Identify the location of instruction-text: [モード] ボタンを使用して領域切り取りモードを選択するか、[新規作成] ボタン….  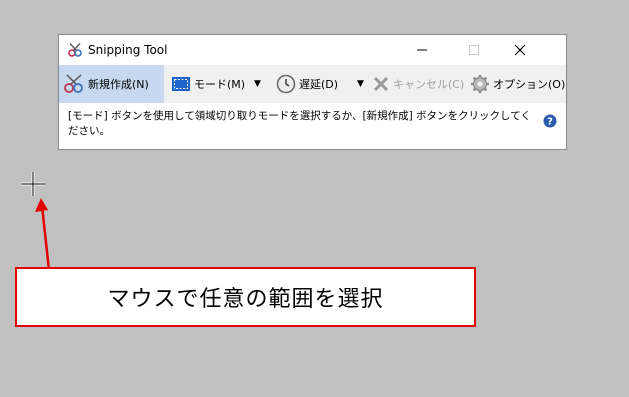
(299, 123).